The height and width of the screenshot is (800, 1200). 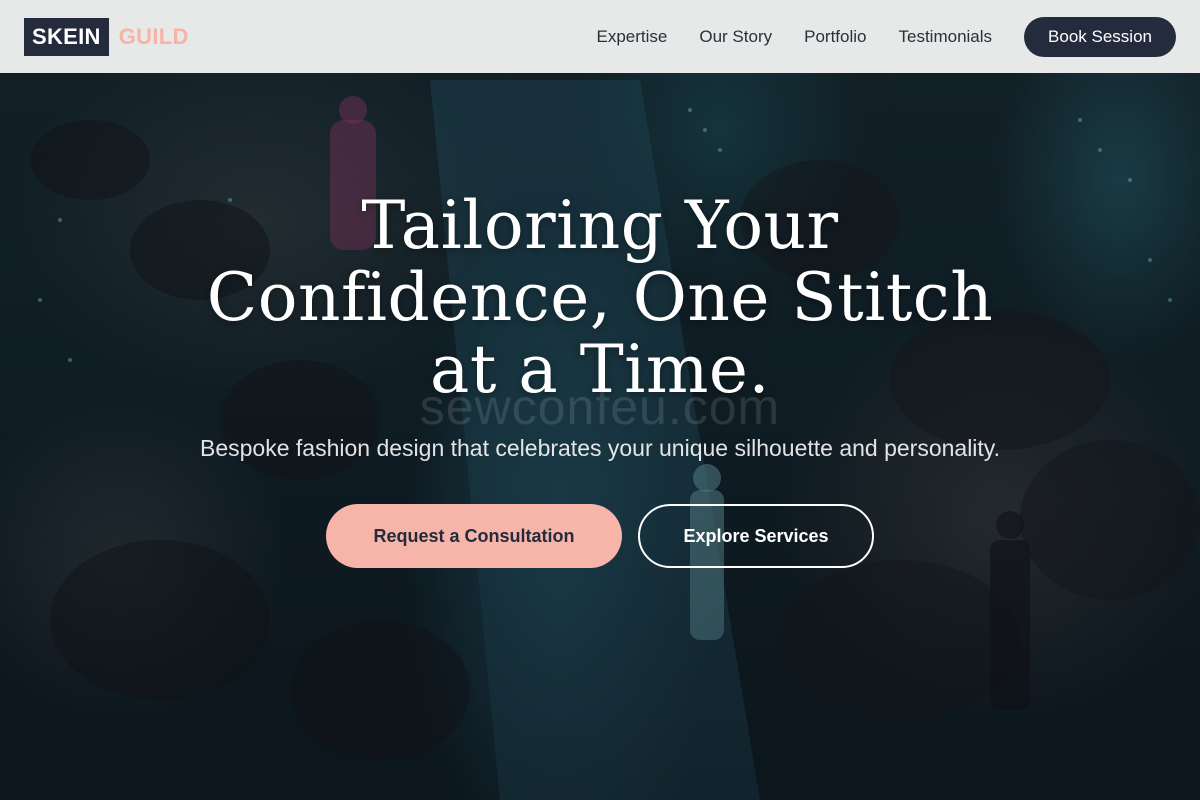 I want to click on nav-link-our-story: Our Story, so click(x=735, y=37).